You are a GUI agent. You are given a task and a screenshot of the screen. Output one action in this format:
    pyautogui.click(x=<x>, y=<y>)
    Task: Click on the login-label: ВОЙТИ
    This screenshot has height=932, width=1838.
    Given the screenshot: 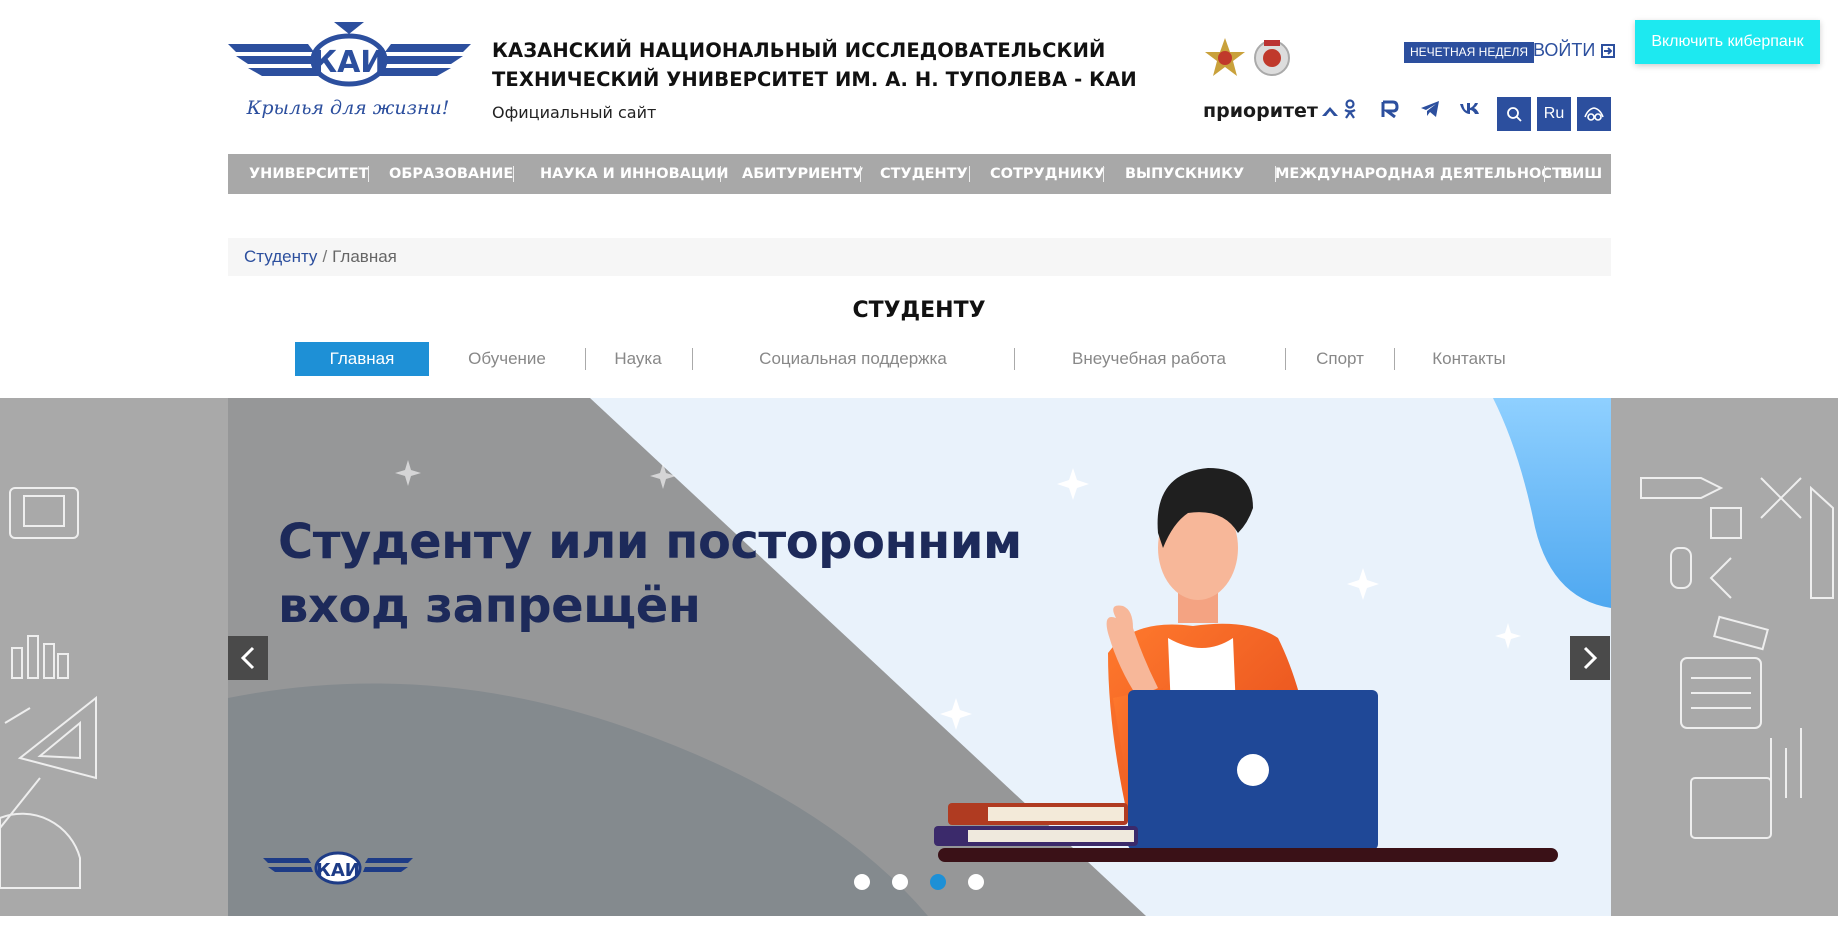 What is the action you would take?
    pyautogui.click(x=1564, y=50)
    